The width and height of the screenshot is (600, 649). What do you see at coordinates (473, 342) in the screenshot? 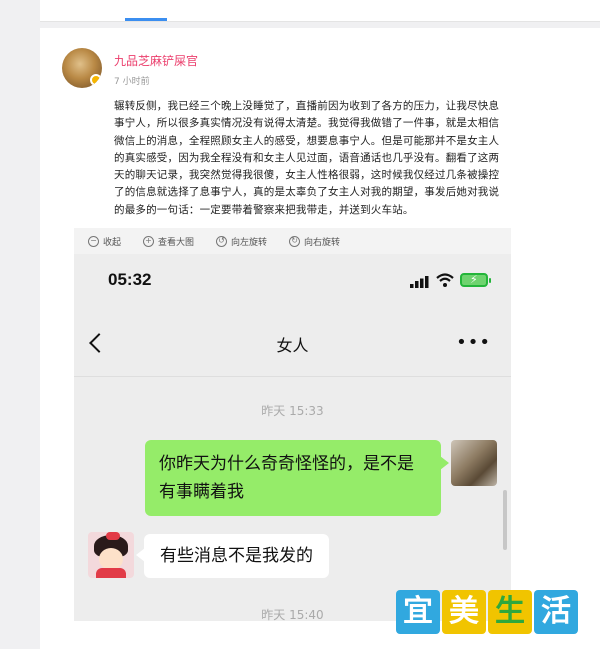
I see `more-options-icon: •••` at bounding box center [473, 342].